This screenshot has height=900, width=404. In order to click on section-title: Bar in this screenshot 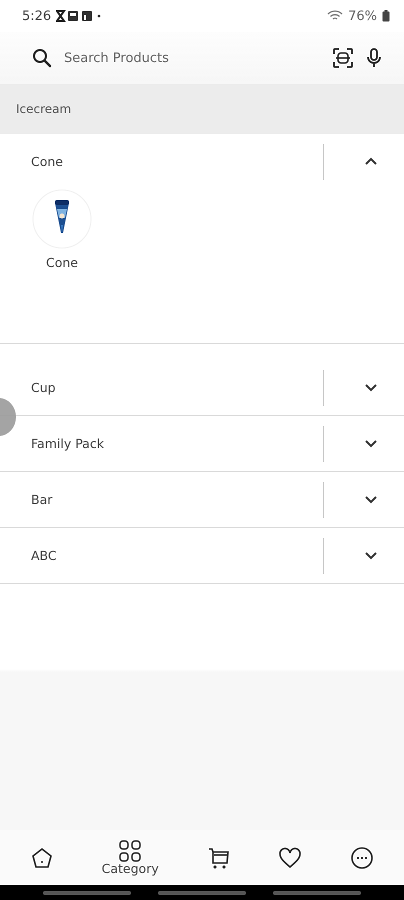, I will do `click(42, 499)`.